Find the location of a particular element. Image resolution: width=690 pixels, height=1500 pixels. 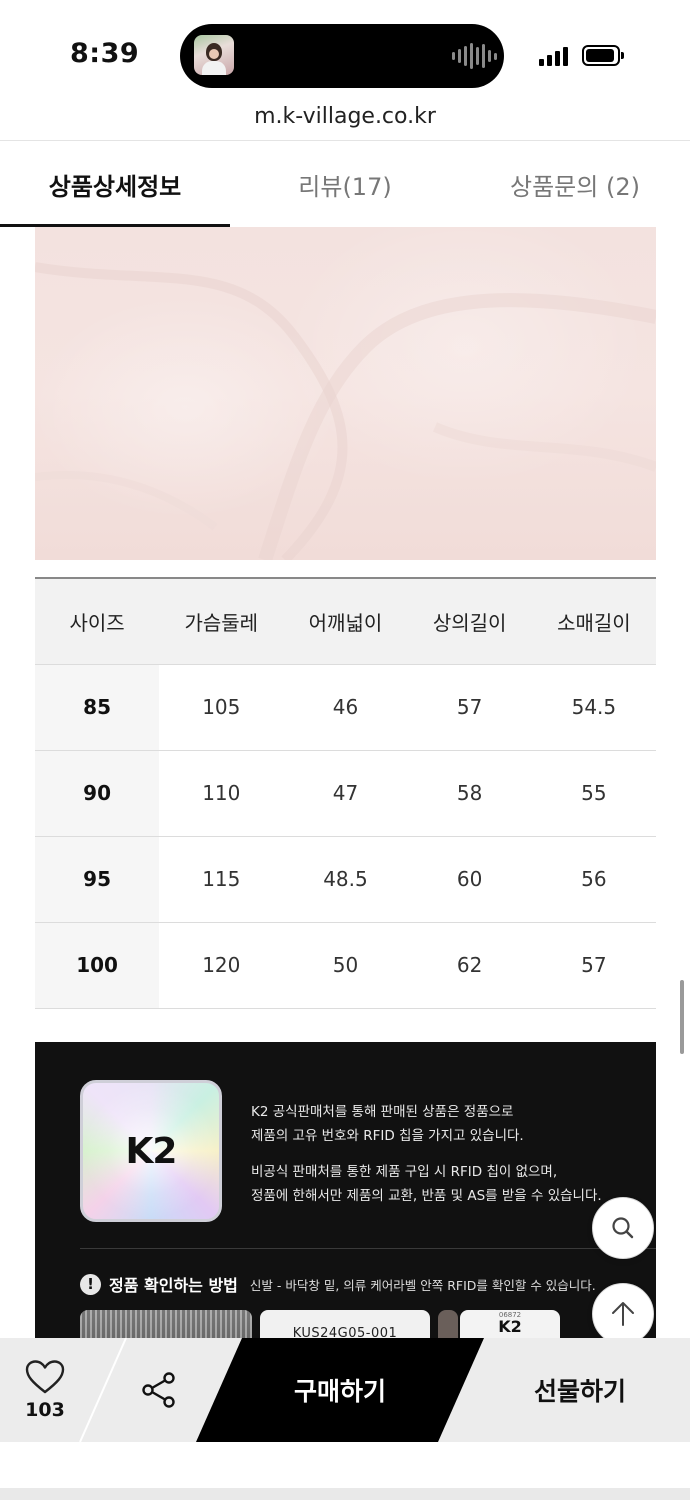

tab-reviews: 리뷰(17) is located at coordinates (345, 184).